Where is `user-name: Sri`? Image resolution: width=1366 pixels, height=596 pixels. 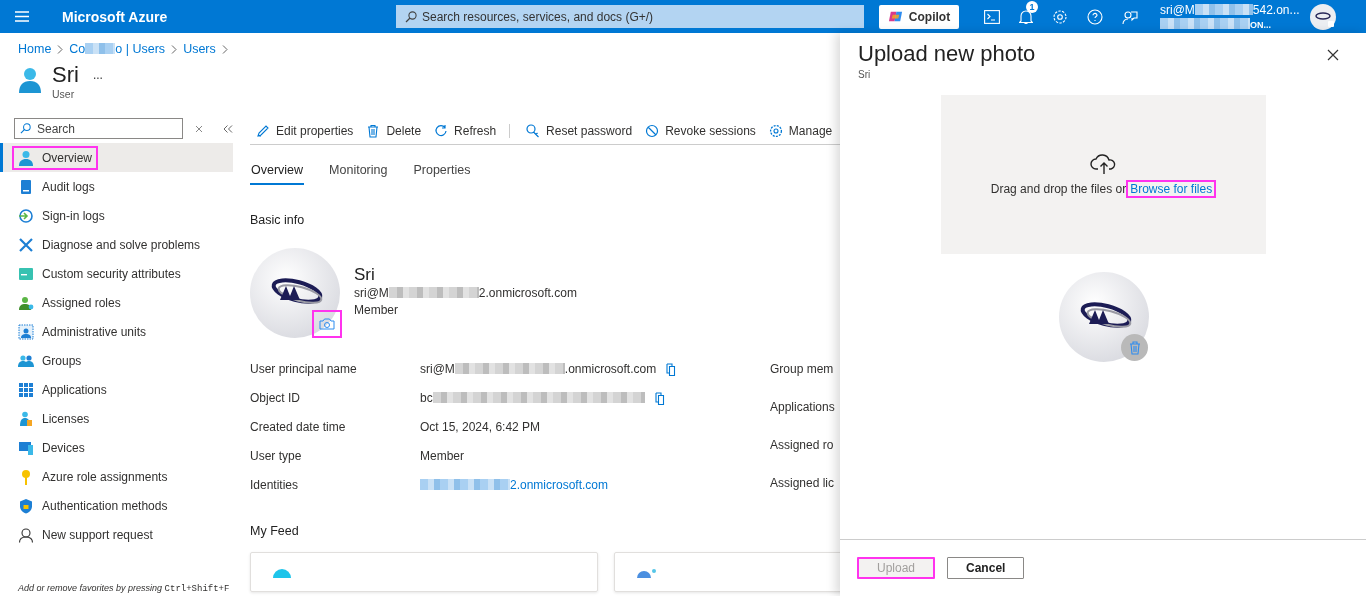
user-name: Sri is located at coordinates (365, 275).